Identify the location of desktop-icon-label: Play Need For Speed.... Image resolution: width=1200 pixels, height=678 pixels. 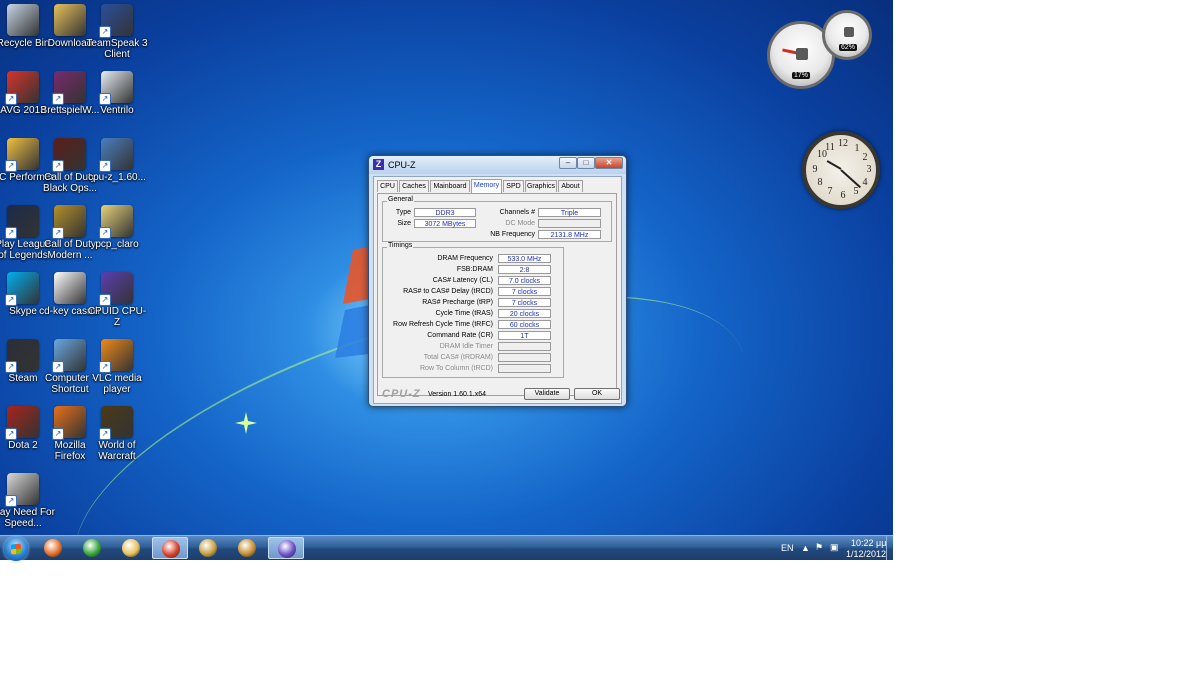
(27, 518).